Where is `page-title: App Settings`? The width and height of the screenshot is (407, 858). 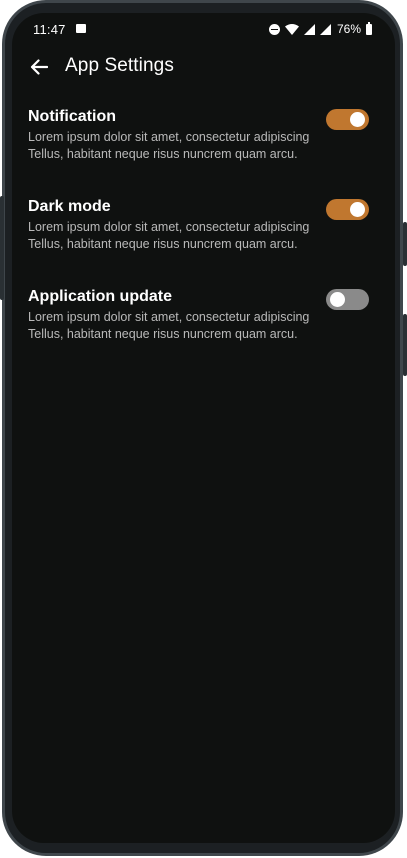
page-title: App Settings is located at coordinates (119, 65).